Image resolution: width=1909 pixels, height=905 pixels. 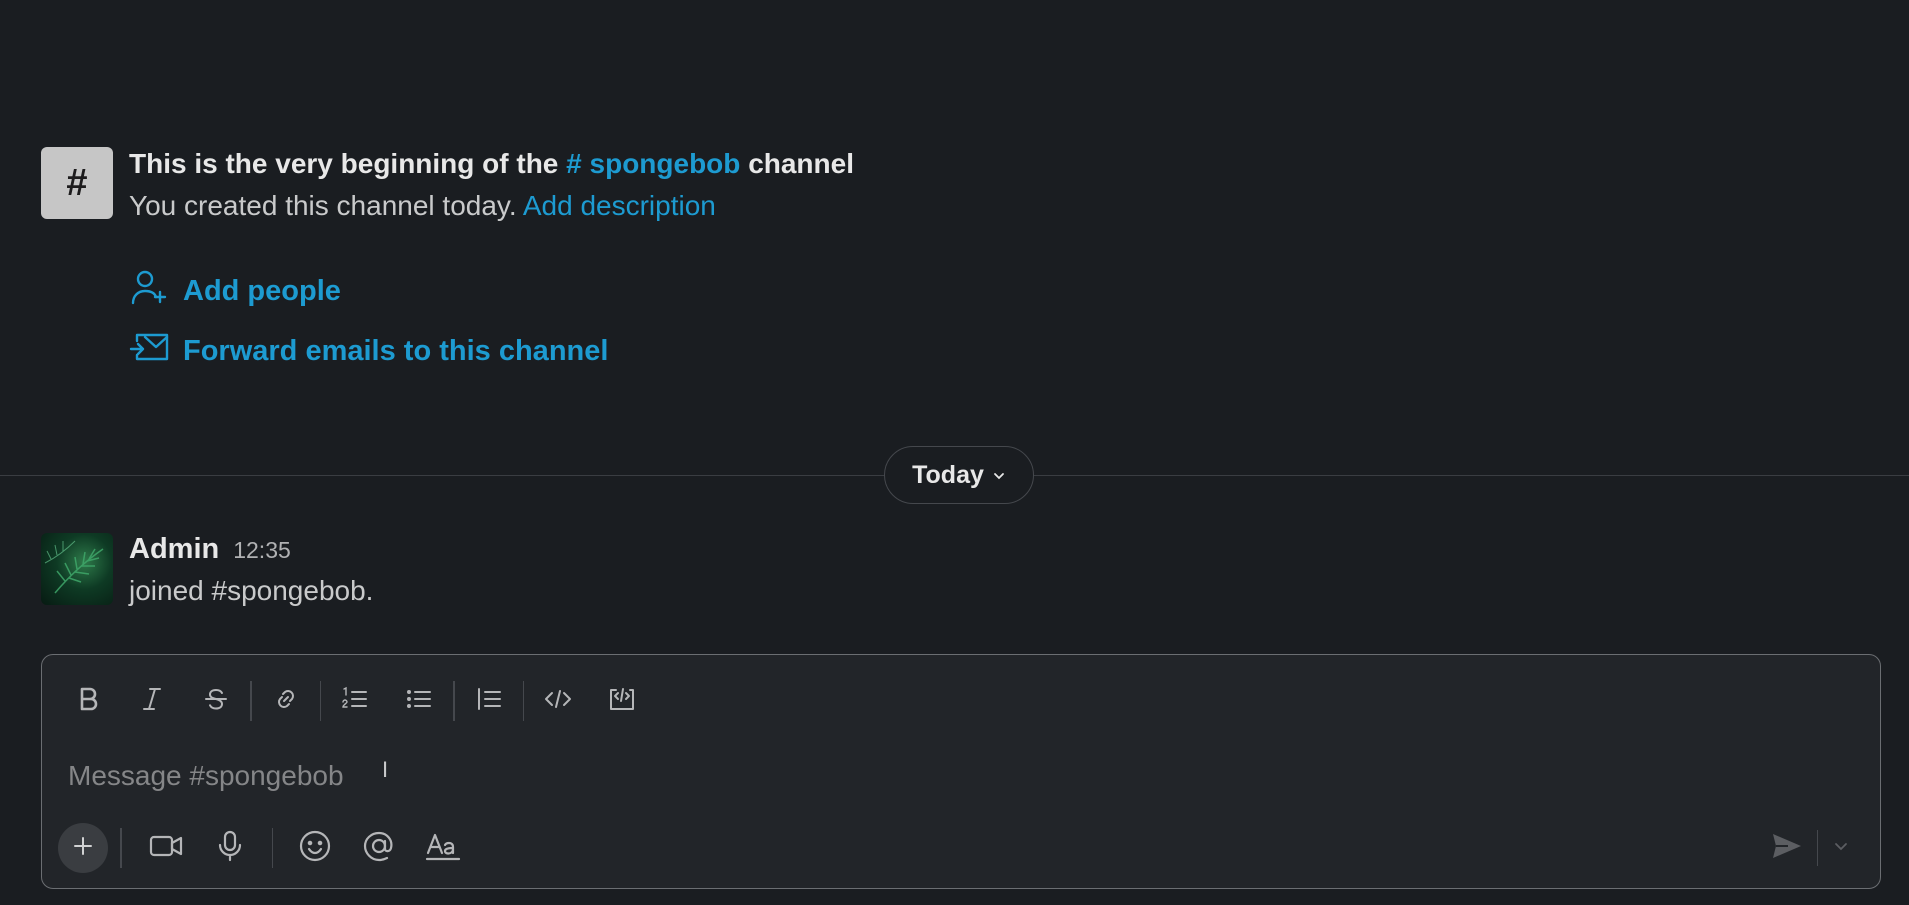 I want to click on audio-clip-button, so click(x=230, y=848).